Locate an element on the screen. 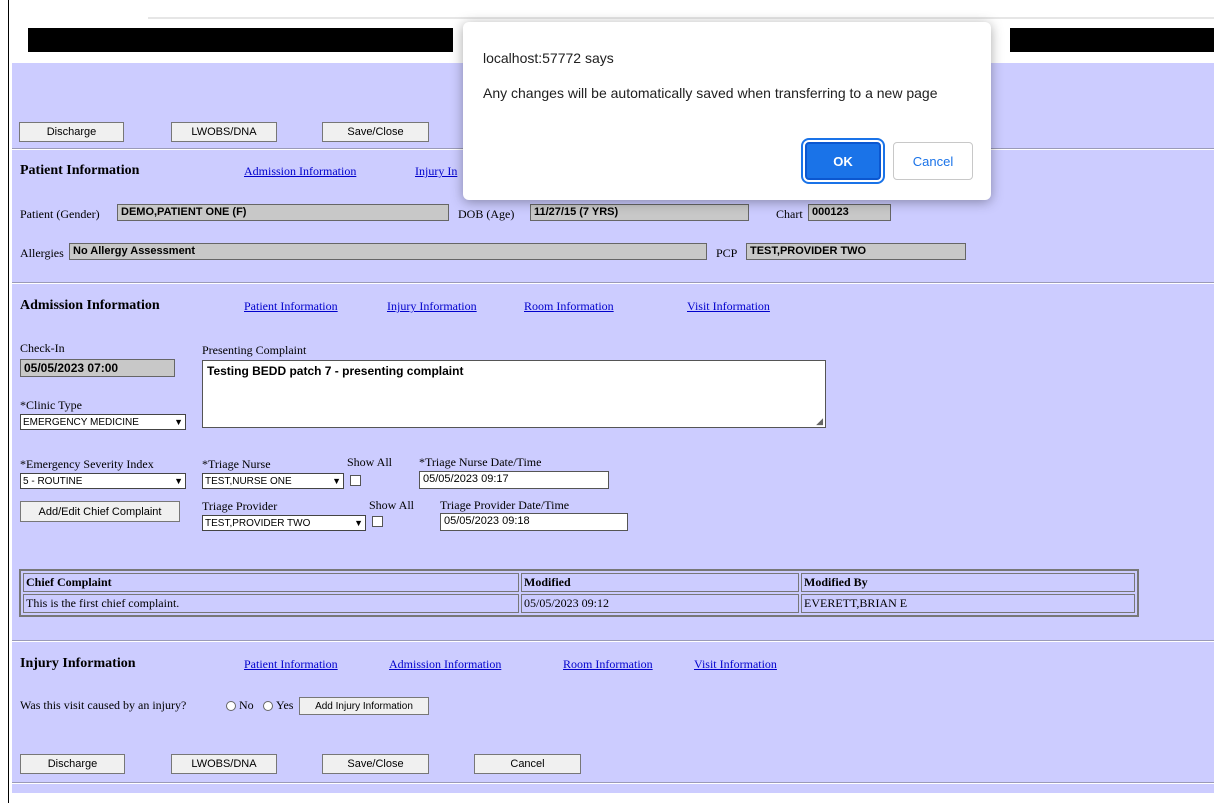 This screenshot has height=803, width=1214. column-header: Modified is located at coordinates (660, 582).